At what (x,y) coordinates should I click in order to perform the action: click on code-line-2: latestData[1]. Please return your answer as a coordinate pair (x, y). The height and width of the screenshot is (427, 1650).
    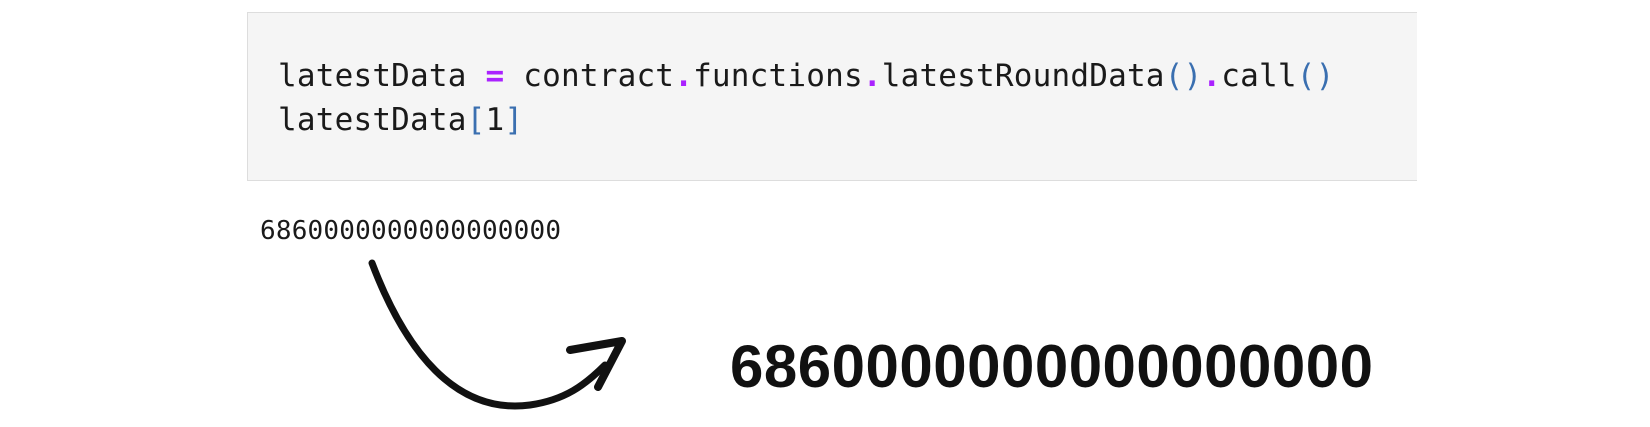
    Looking at the image, I should click on (400, 120).